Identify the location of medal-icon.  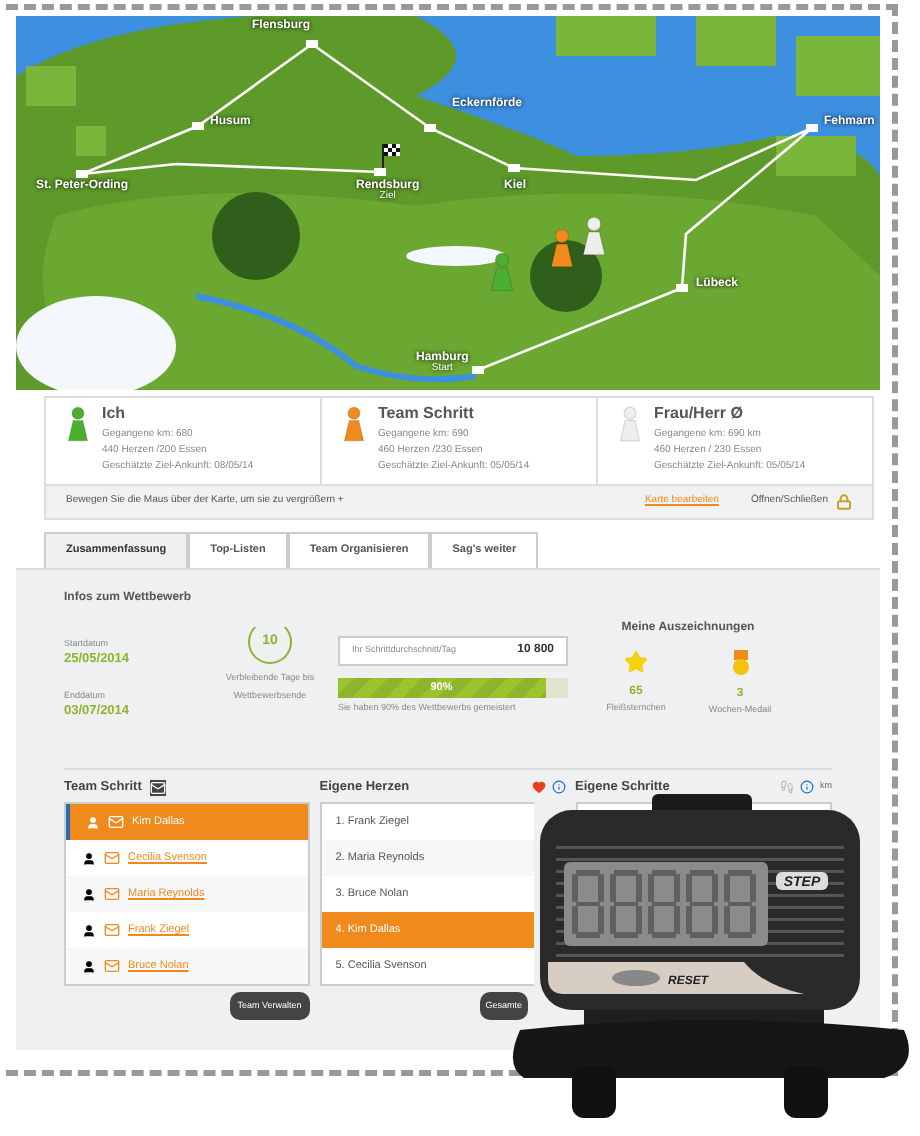
(740, 663).